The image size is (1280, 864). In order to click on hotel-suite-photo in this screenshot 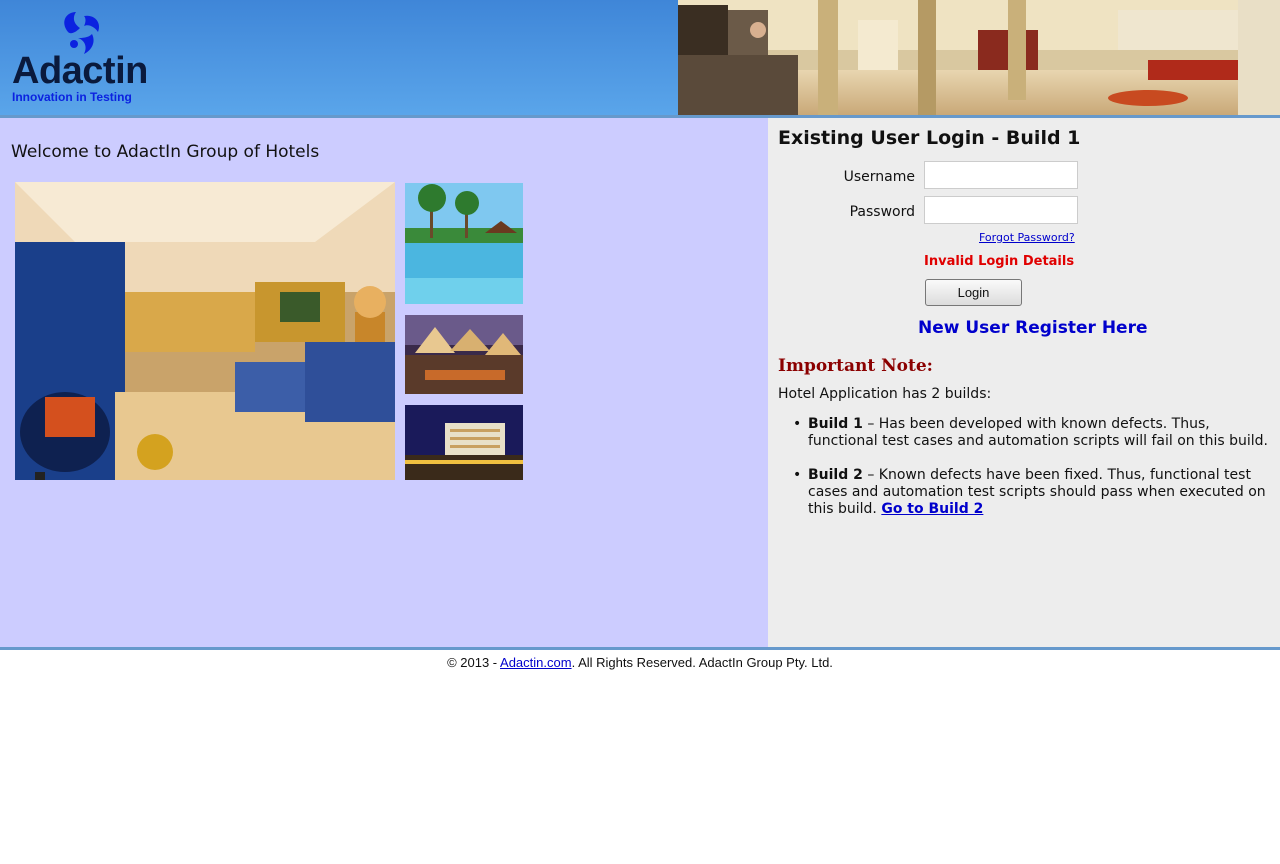, I will do `click(205, 331)`.